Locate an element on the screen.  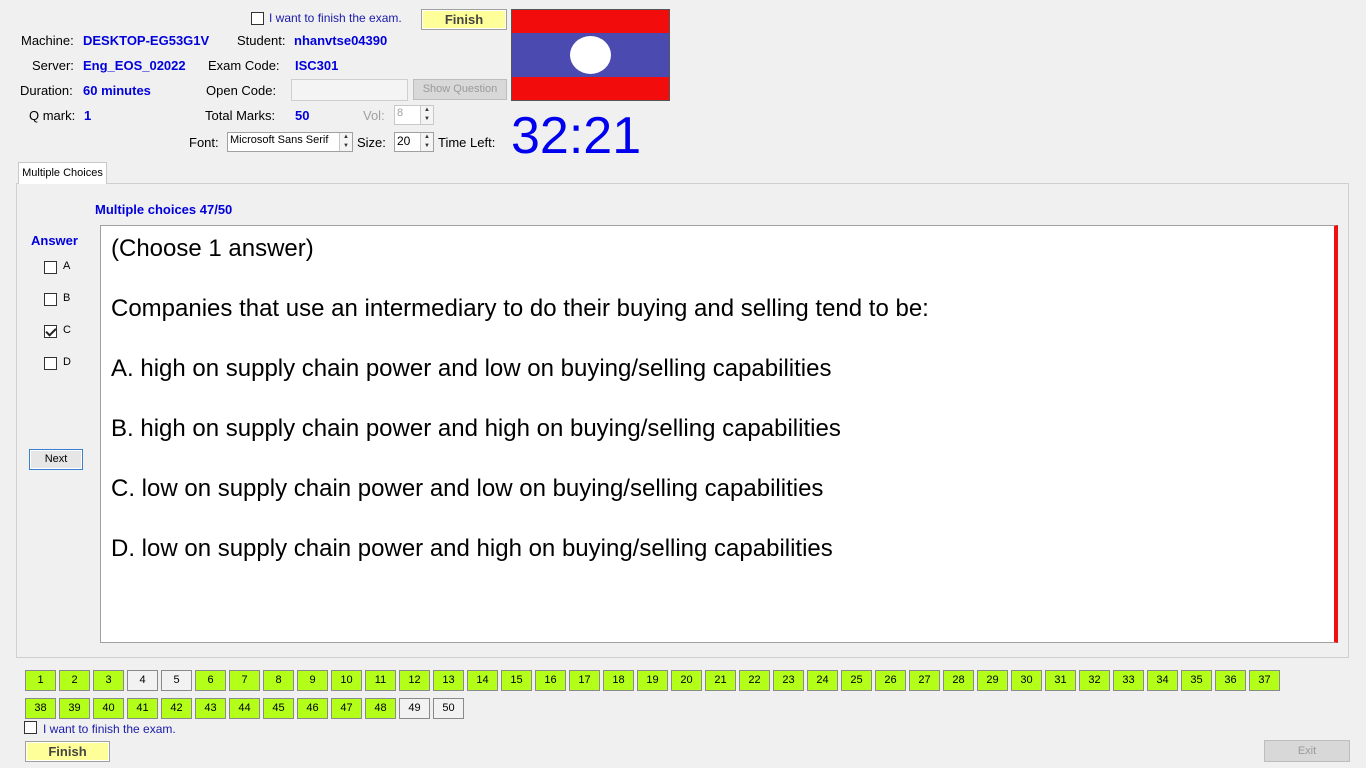
question-nav-button: 48 is located at coordinates (380, 708).